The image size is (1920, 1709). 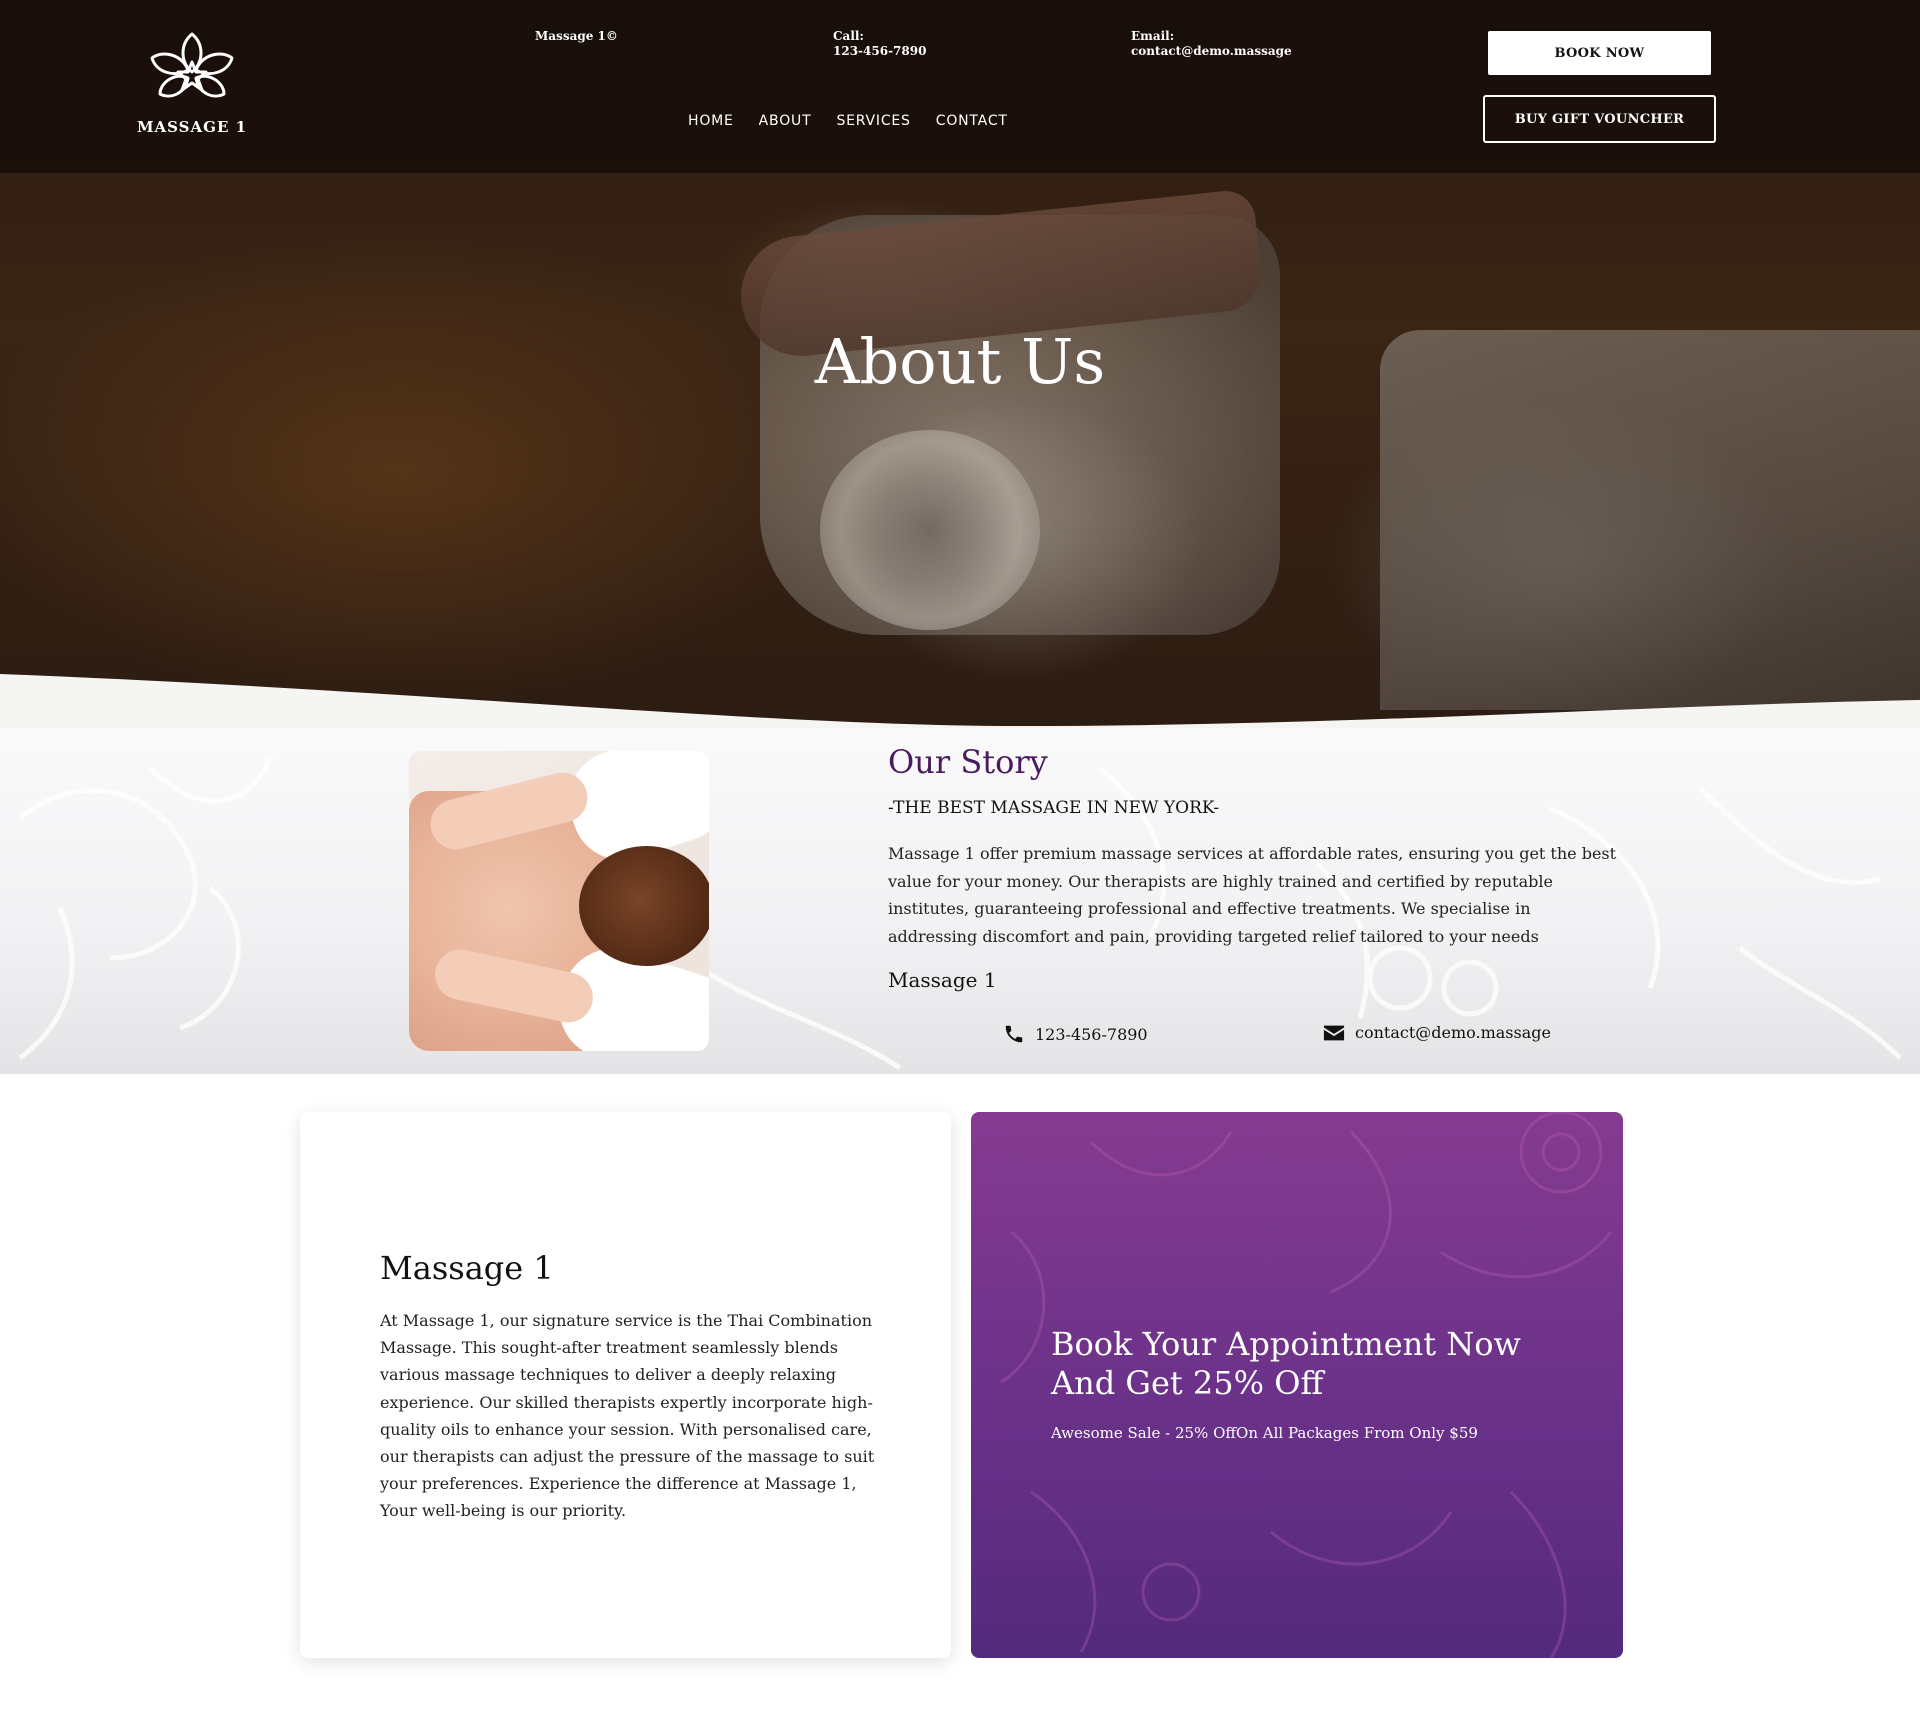 I want to click on story-subtitle: -THE BEST MASSAGE IN NEW YORK-, so click(x=1054, y=808).